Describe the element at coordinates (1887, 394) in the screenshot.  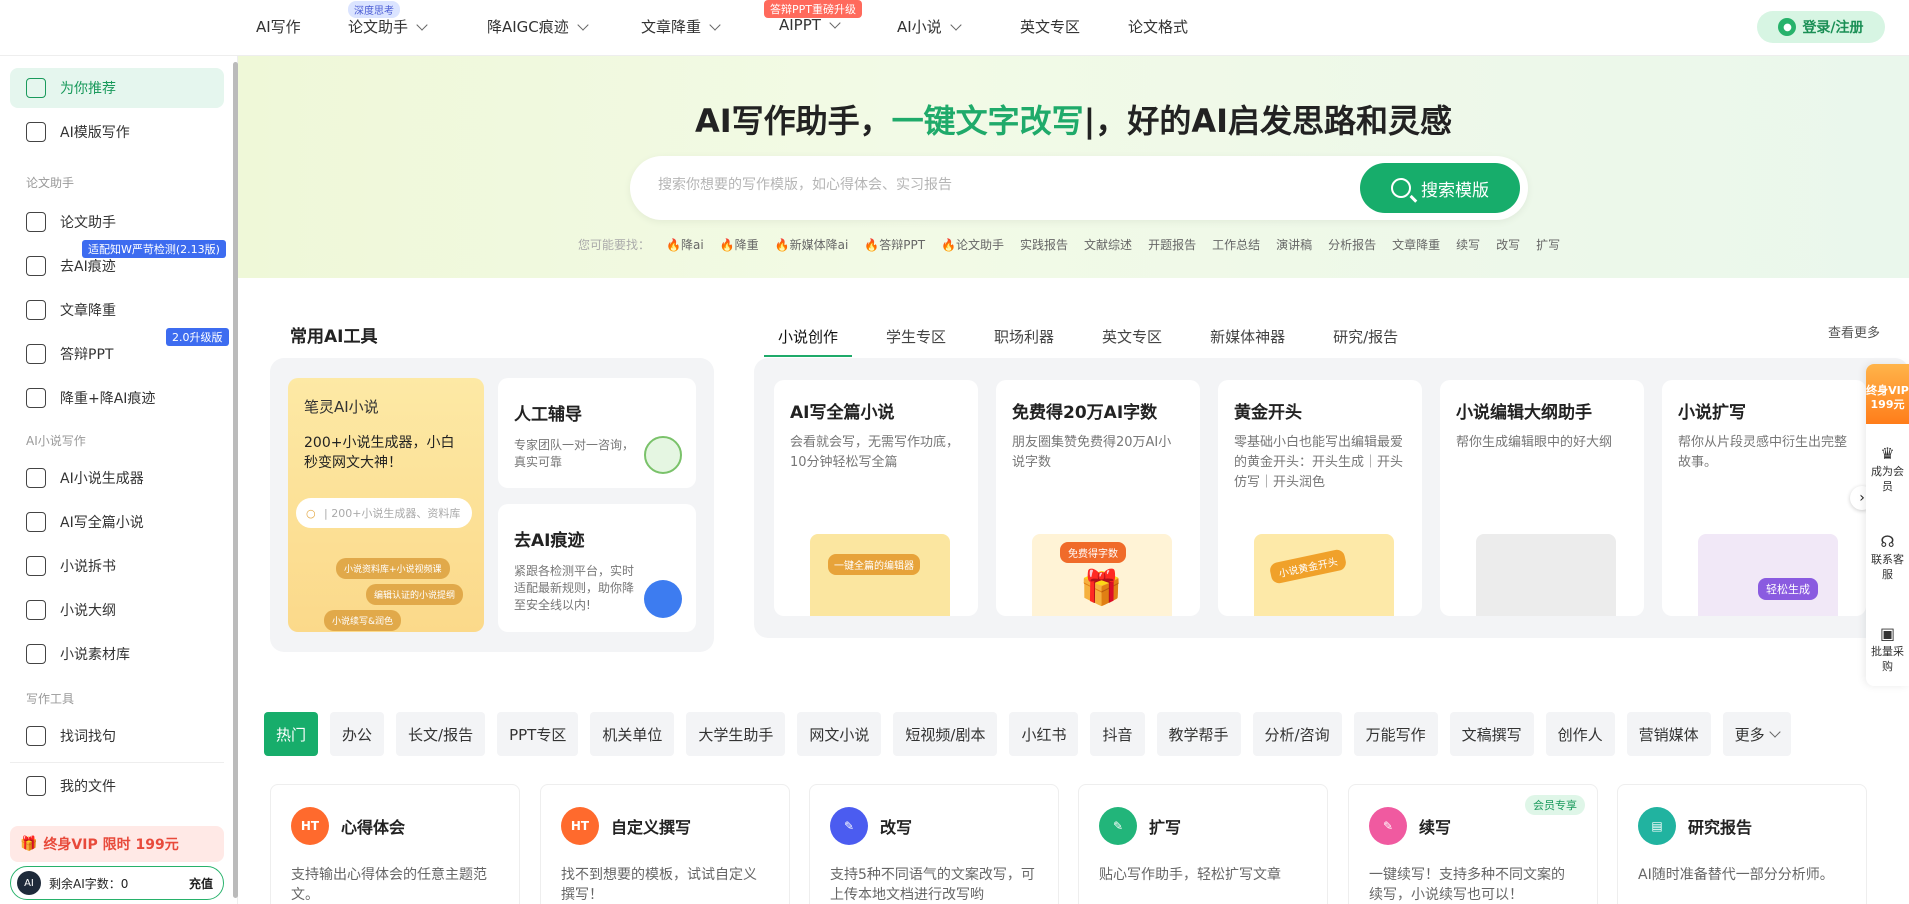
I see `float-vip-badge: 终身VIP 199元` at that location.